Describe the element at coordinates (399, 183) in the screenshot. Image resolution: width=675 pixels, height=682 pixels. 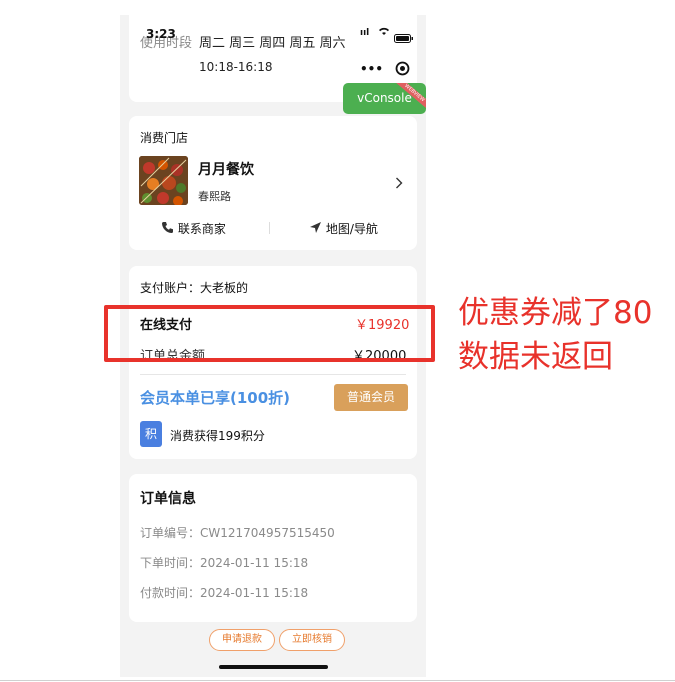
I see `chevron-right-icon` at that location.